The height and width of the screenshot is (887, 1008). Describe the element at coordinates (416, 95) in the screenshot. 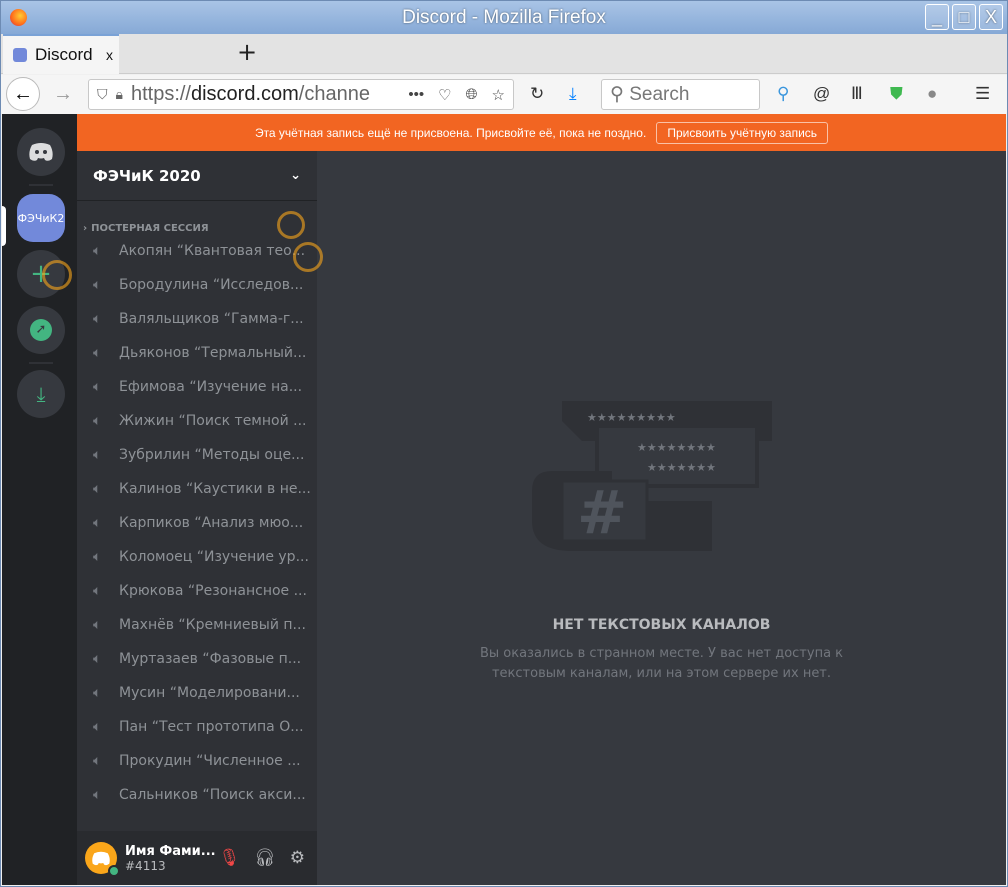

I see `more-actions-icon: •••` at that location.